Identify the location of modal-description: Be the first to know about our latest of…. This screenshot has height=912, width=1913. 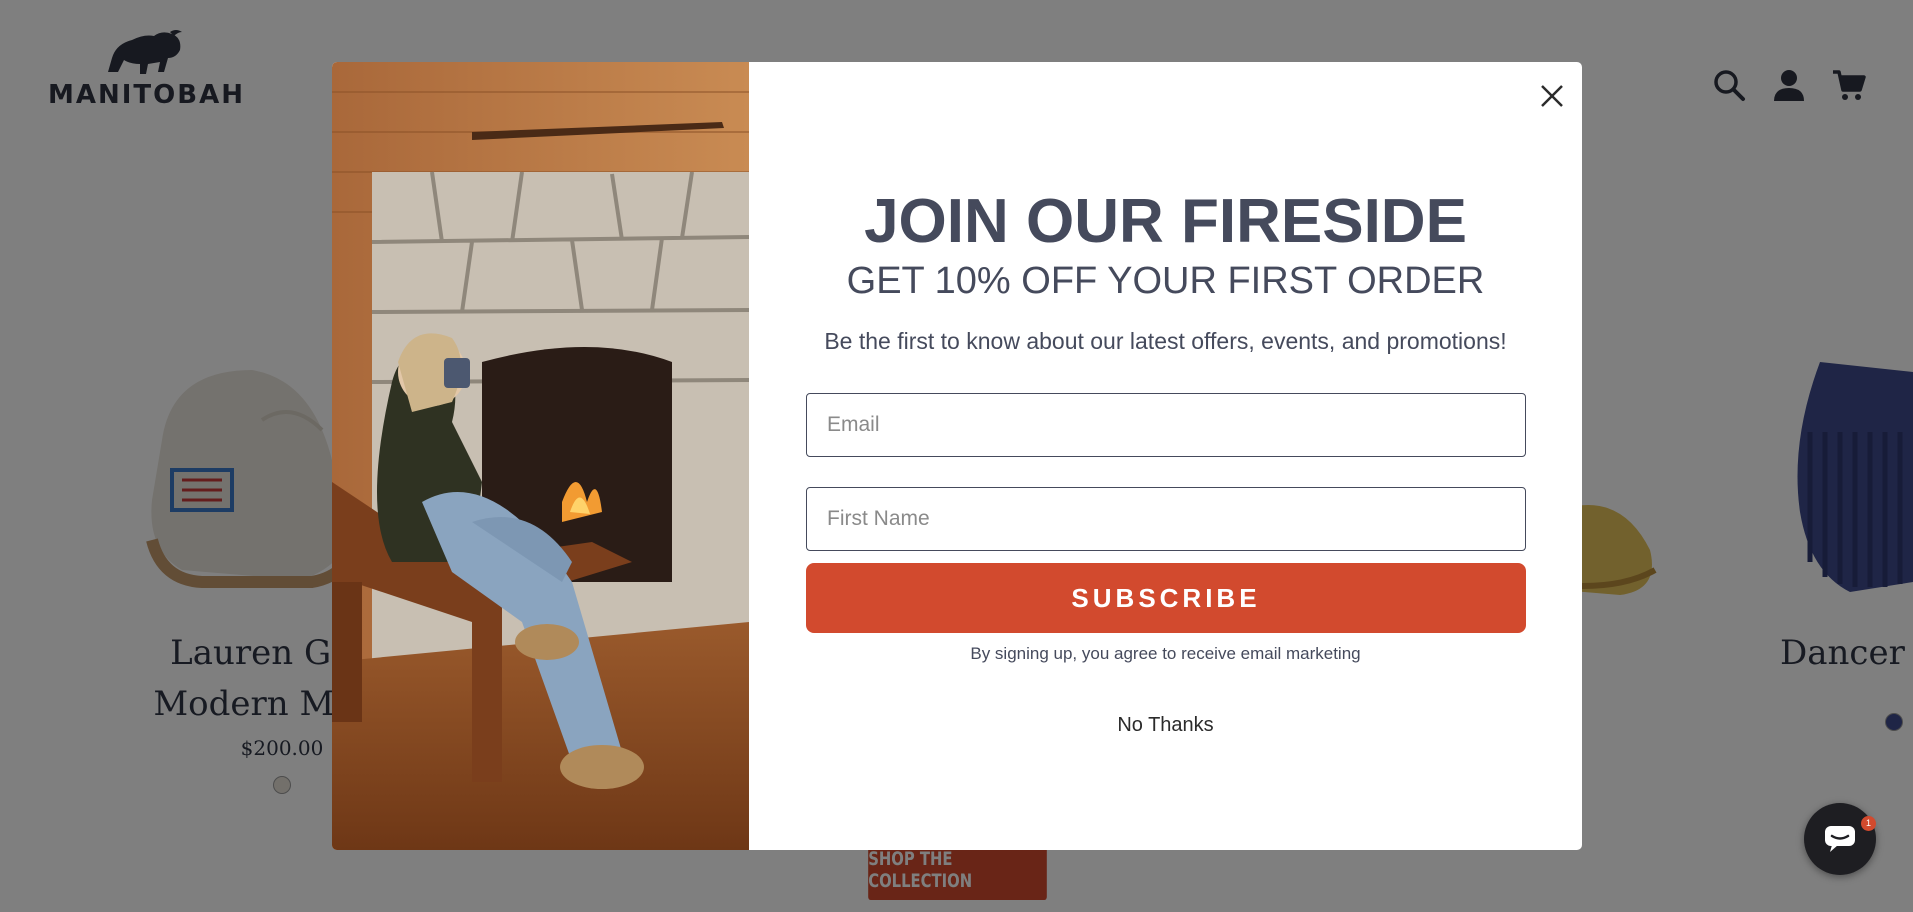
(1165, 341).